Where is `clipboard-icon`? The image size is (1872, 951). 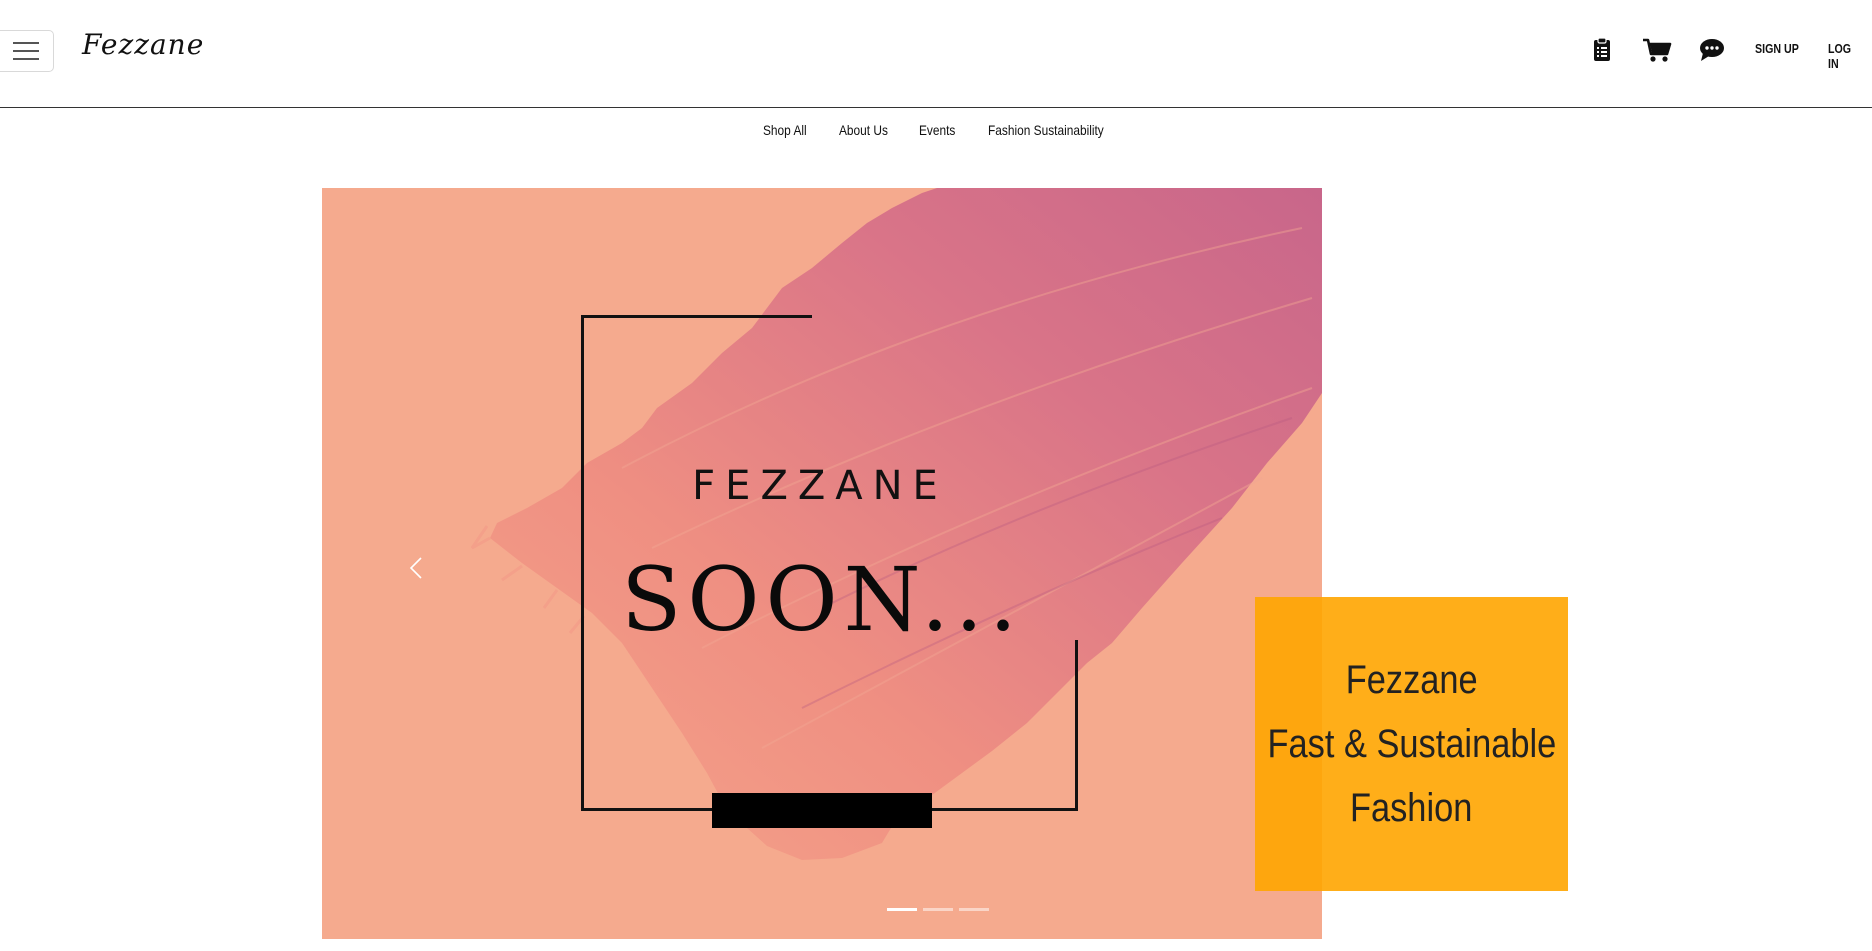
clipboard-icon is located at coordinates (1602, 50).